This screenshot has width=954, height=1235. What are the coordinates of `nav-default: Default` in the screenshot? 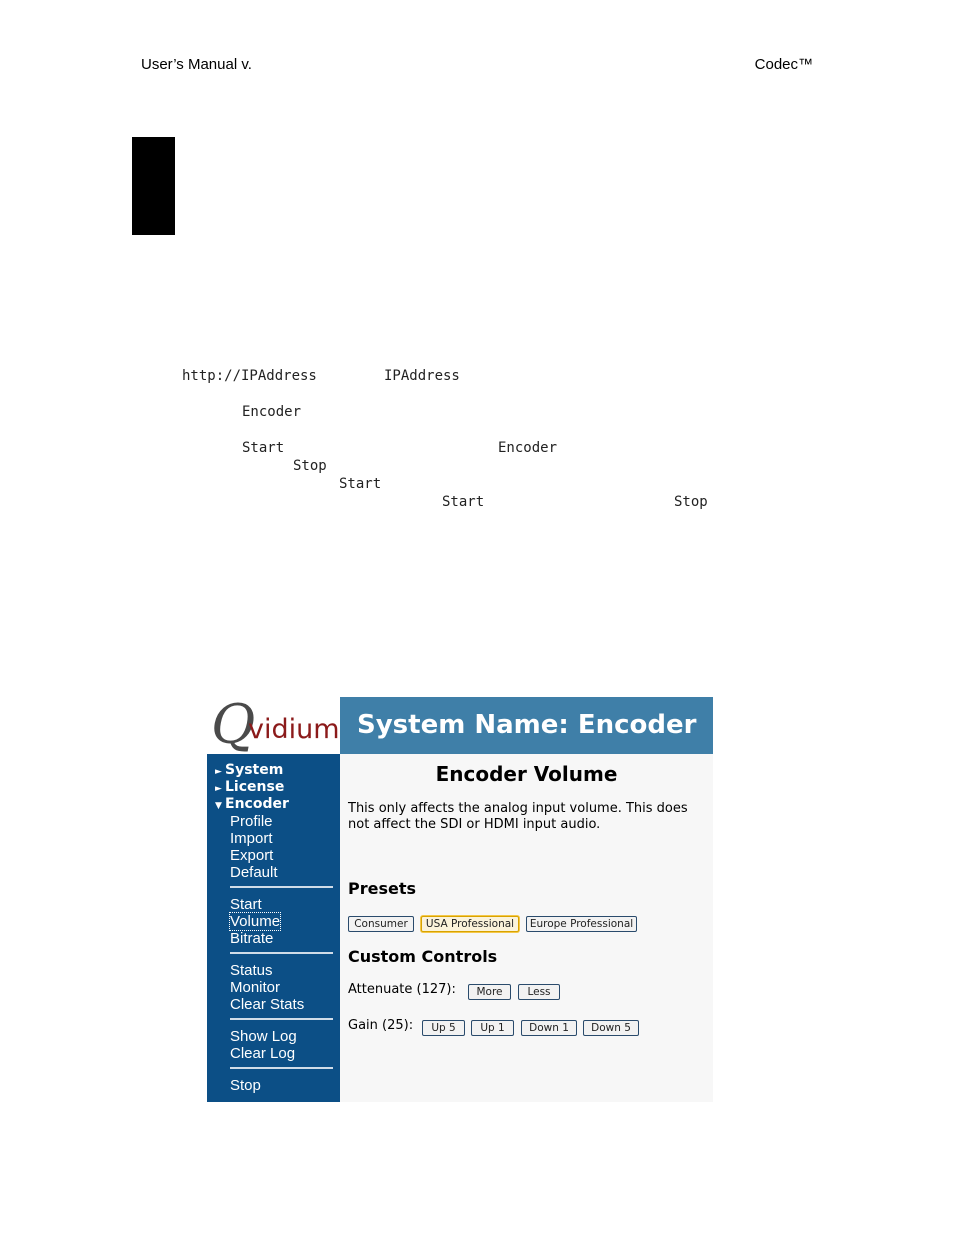 It's located at (254, 872).